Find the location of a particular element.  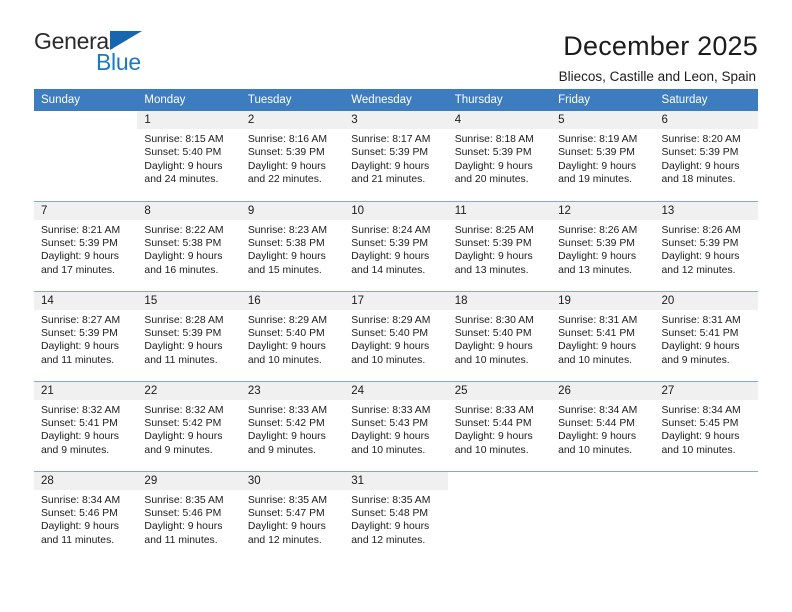

day-number: 6 is located at coordinates (706, 120).